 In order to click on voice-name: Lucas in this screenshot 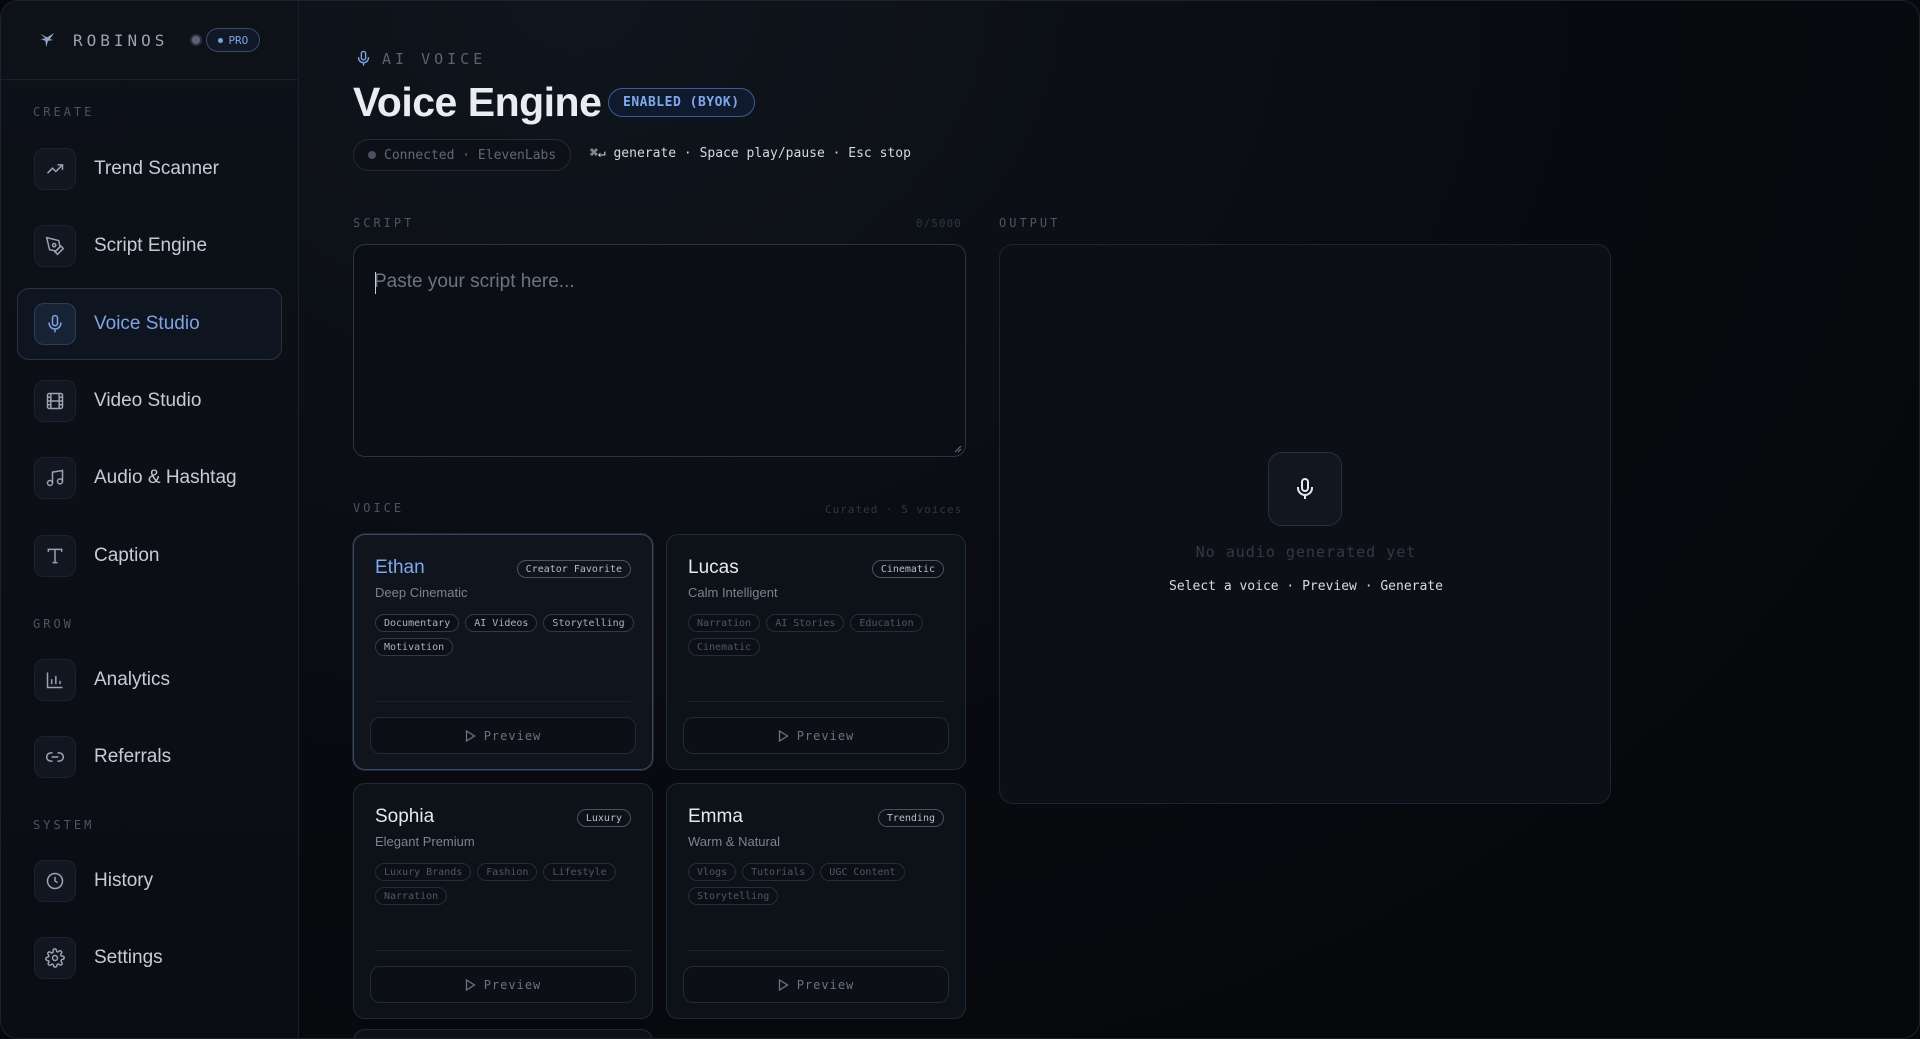, I will do `click(713, 567)`.